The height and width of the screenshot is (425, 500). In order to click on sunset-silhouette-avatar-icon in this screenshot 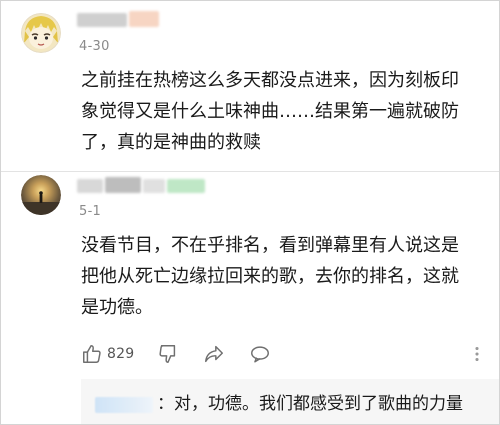, I will do `click(41, 195)`.